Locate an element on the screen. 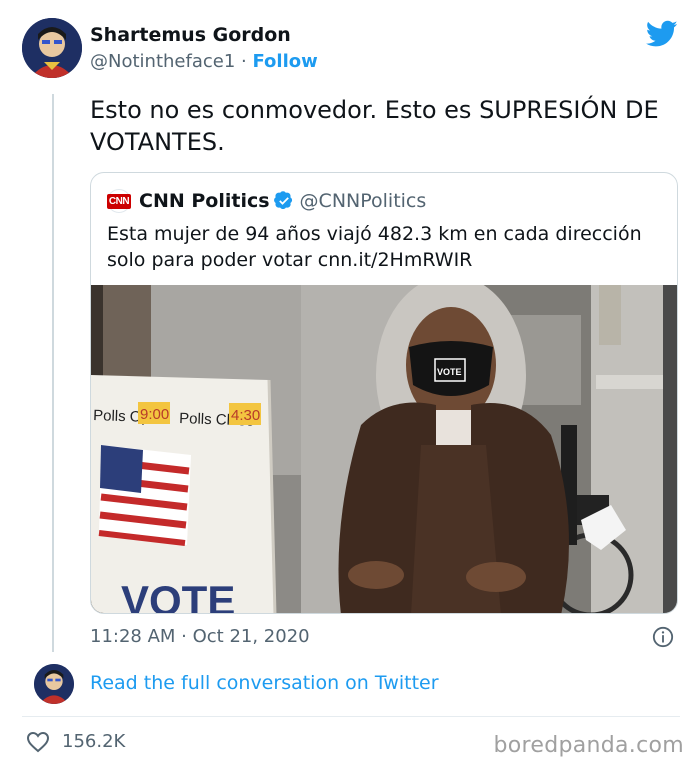  cnn-avatar: CNN is located at coordinates (119, 201).